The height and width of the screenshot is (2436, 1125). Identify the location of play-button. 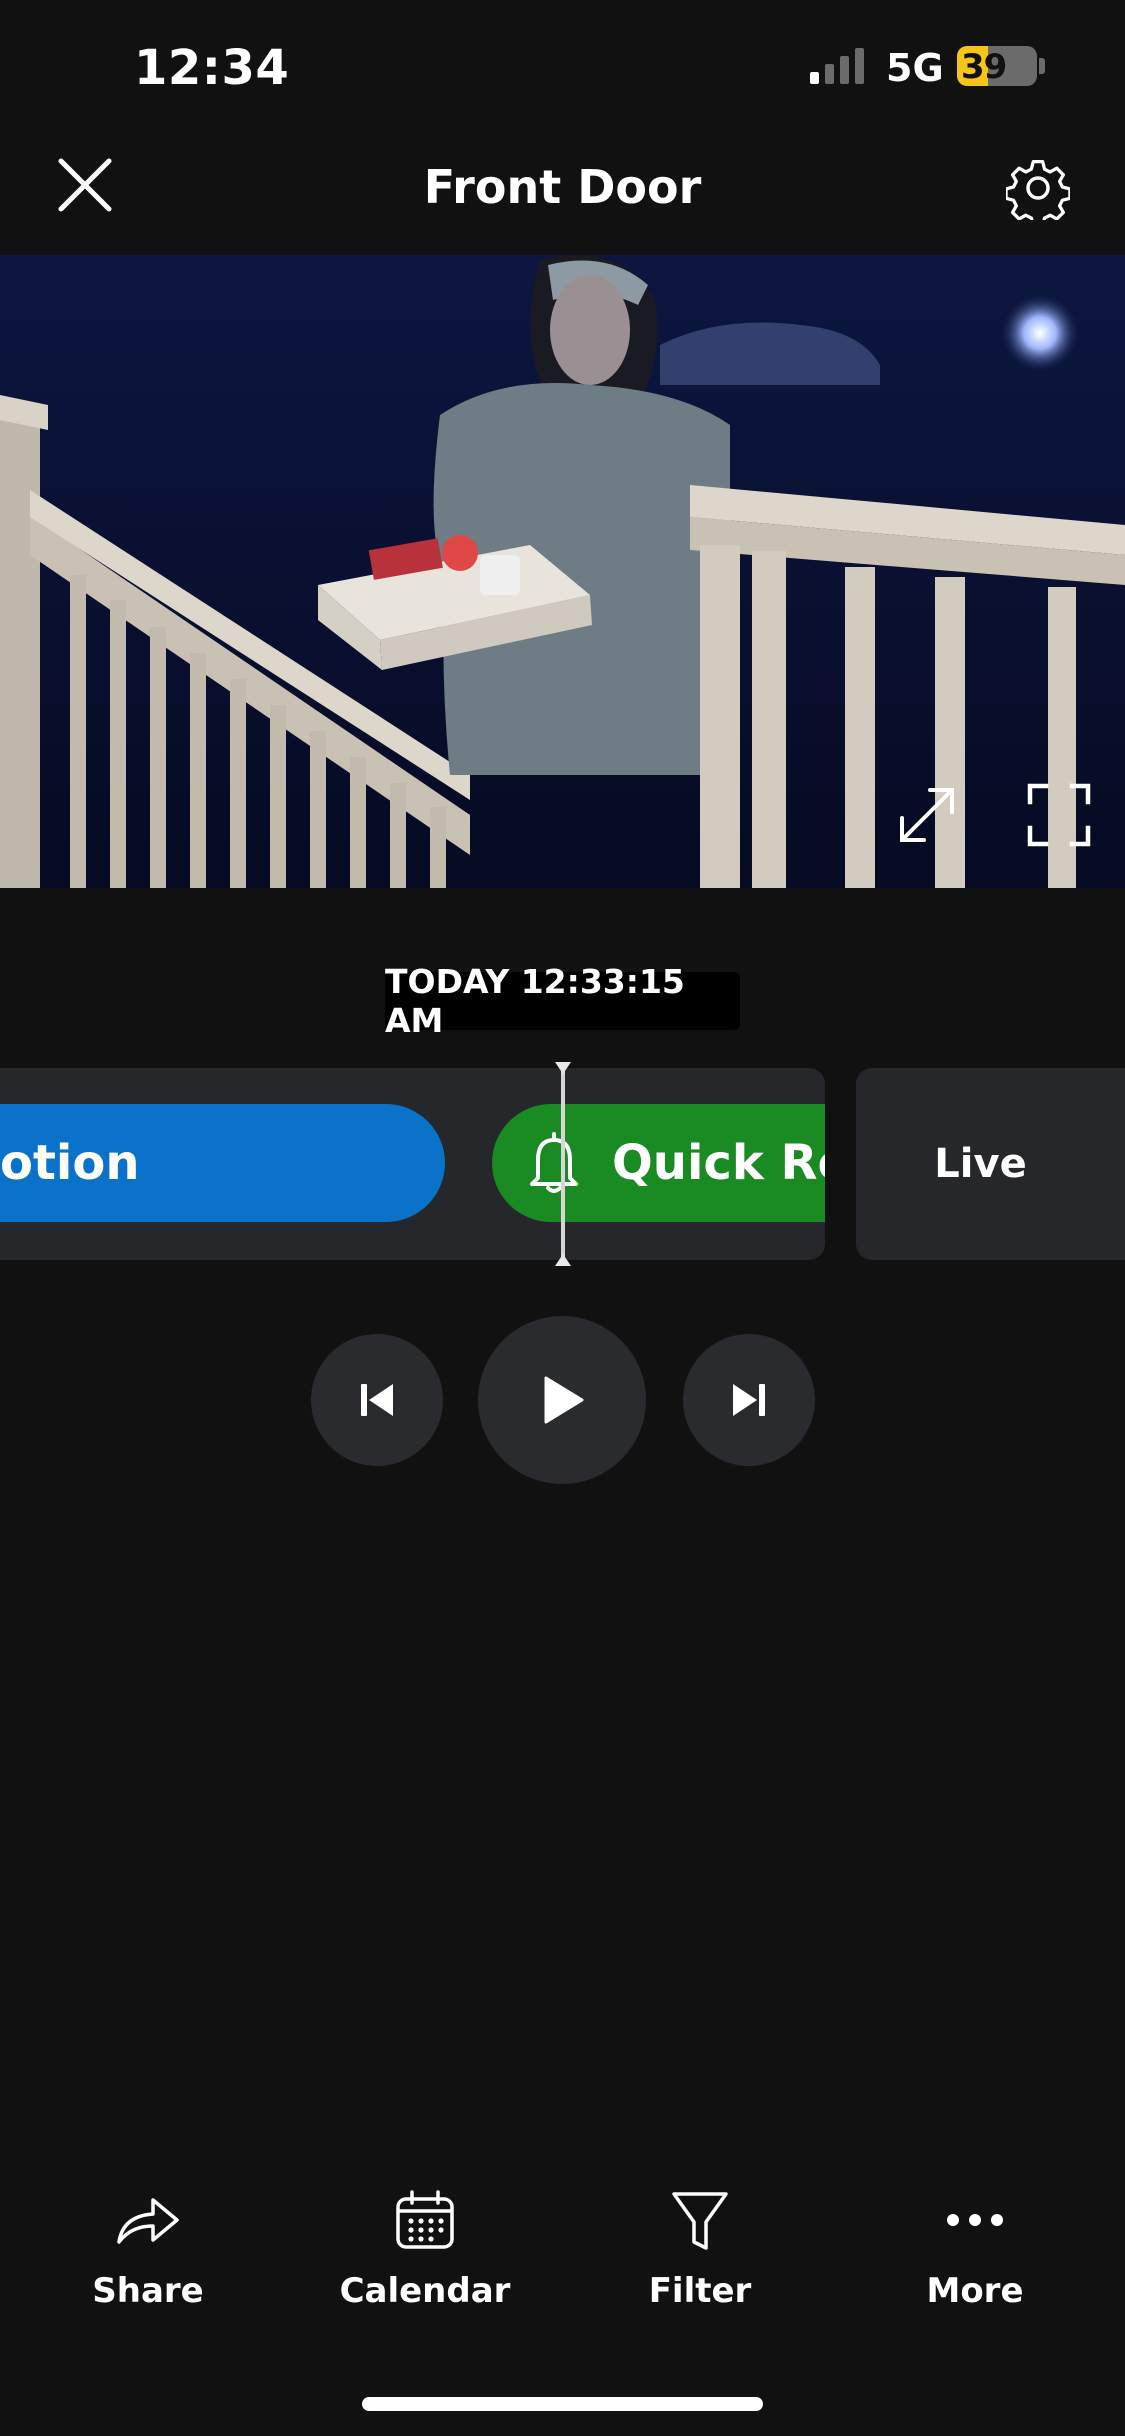
(562, 1400).